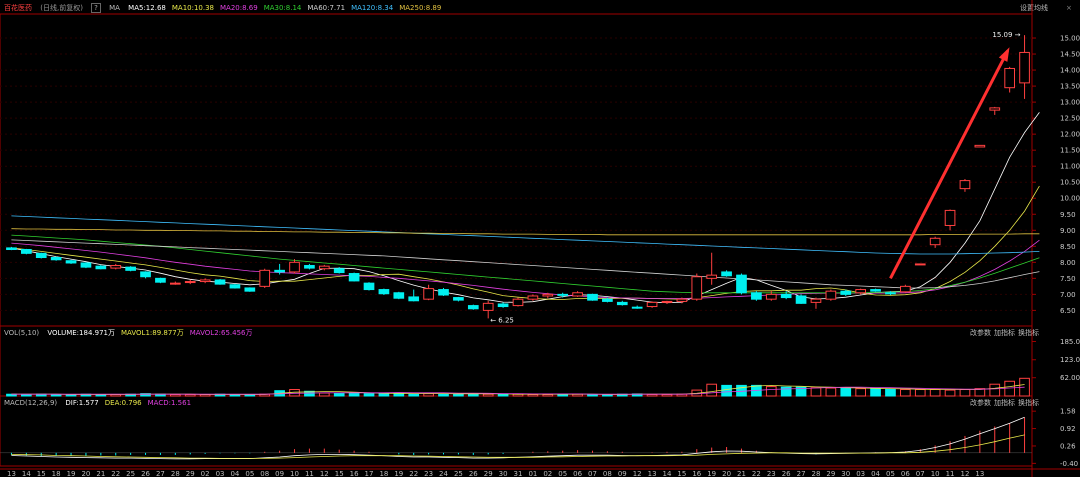 This screenshot has height=477, width=1080. What do you see at coordinates (398, 473) in the screenshot?
I see `date-tick-label-26: 19` at bounding box center [398, 473].